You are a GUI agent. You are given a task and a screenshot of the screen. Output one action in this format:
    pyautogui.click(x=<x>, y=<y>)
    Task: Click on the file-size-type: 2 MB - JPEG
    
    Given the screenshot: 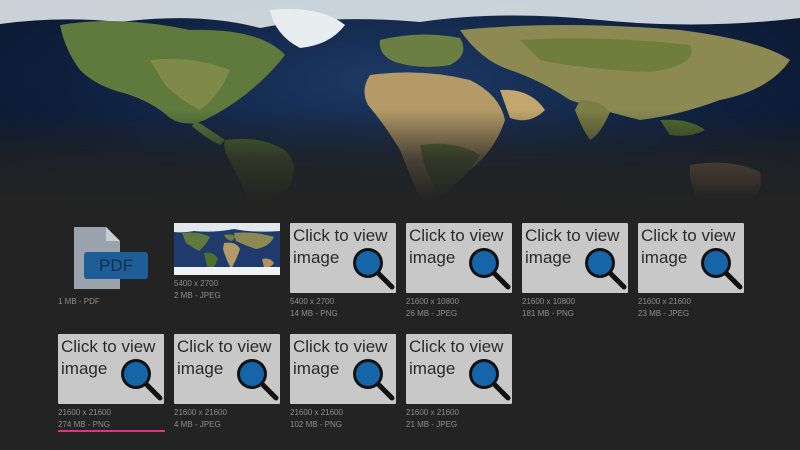 What is the action you would take?
    pyautogui.click(x=197, y=295)
    